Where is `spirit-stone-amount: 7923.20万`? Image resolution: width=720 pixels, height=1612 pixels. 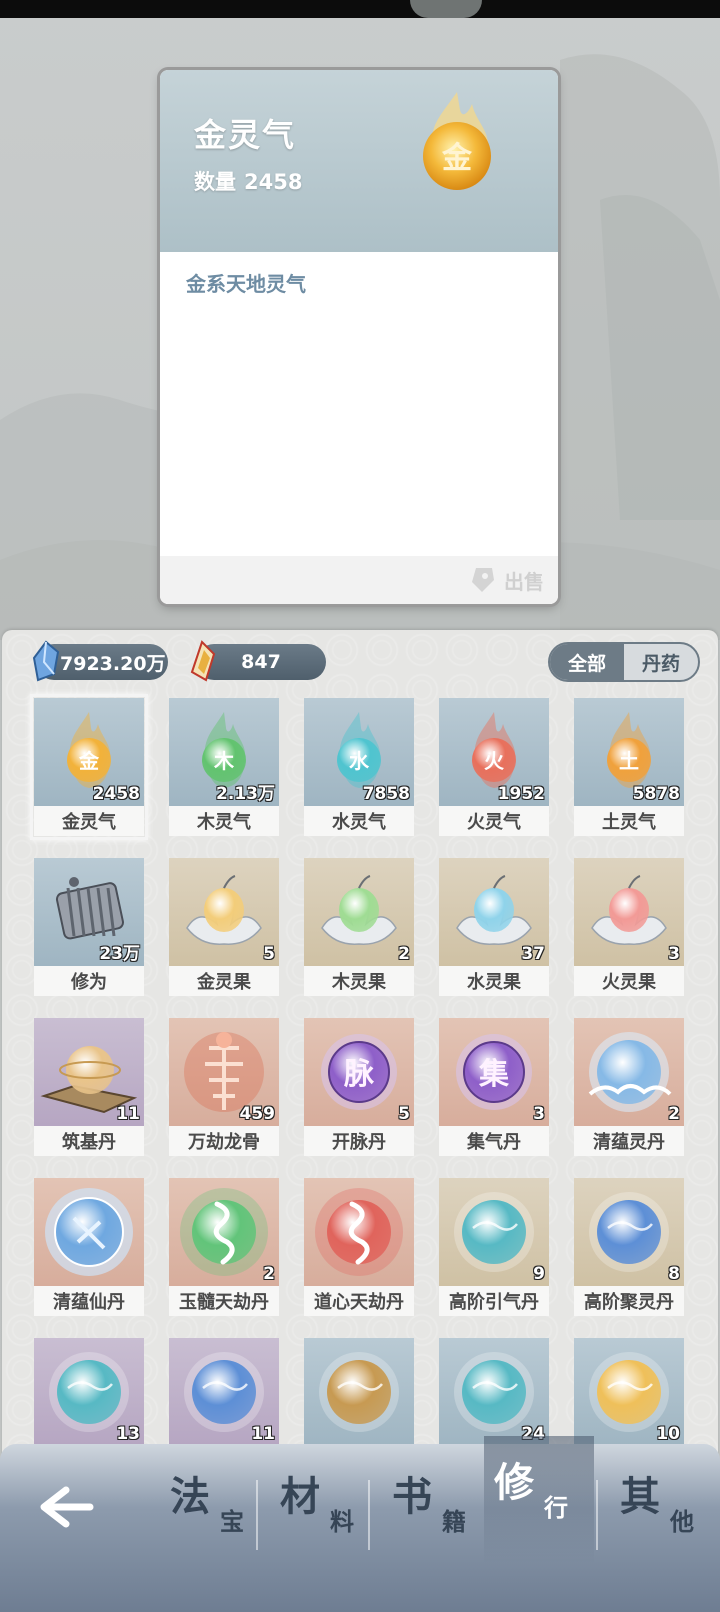 spirit-stone-amount: 7923.20万 is located at coordinates (113, 663).